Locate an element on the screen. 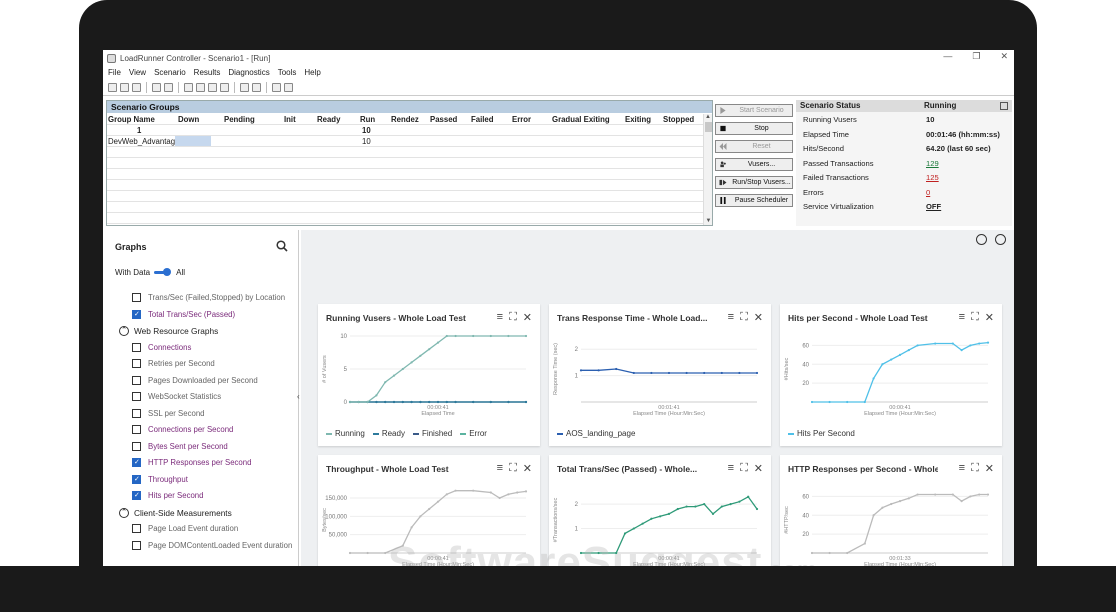  scroll-down-icon: ▼ is located at coordinates (708, 221).